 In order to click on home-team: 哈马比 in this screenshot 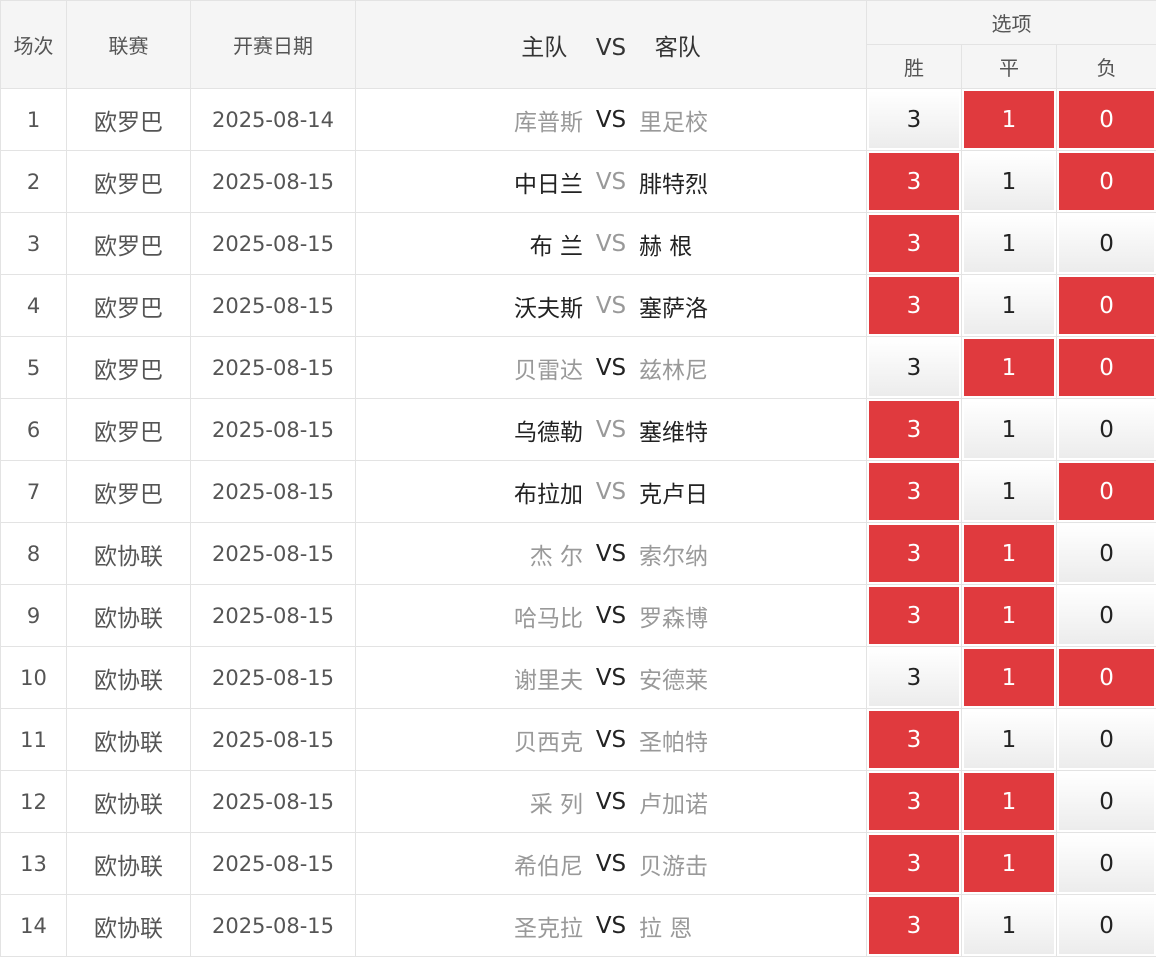, I will do `click(483, 616)`.